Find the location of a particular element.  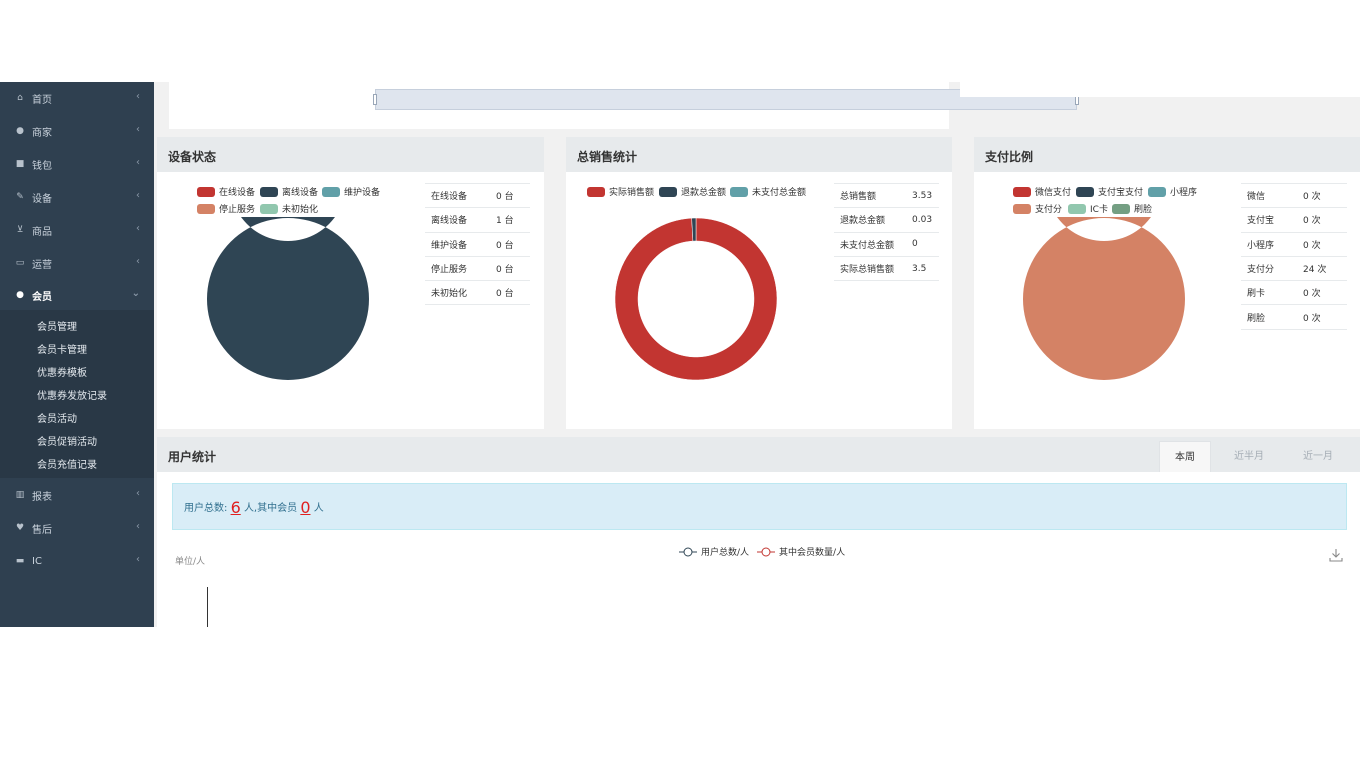

stats-table: 微信 0 次支付宝 0 次小程序 0 次支付分 24 次刷卡 0 次刷脸 0 次 is located at coordinates (1294, 256).